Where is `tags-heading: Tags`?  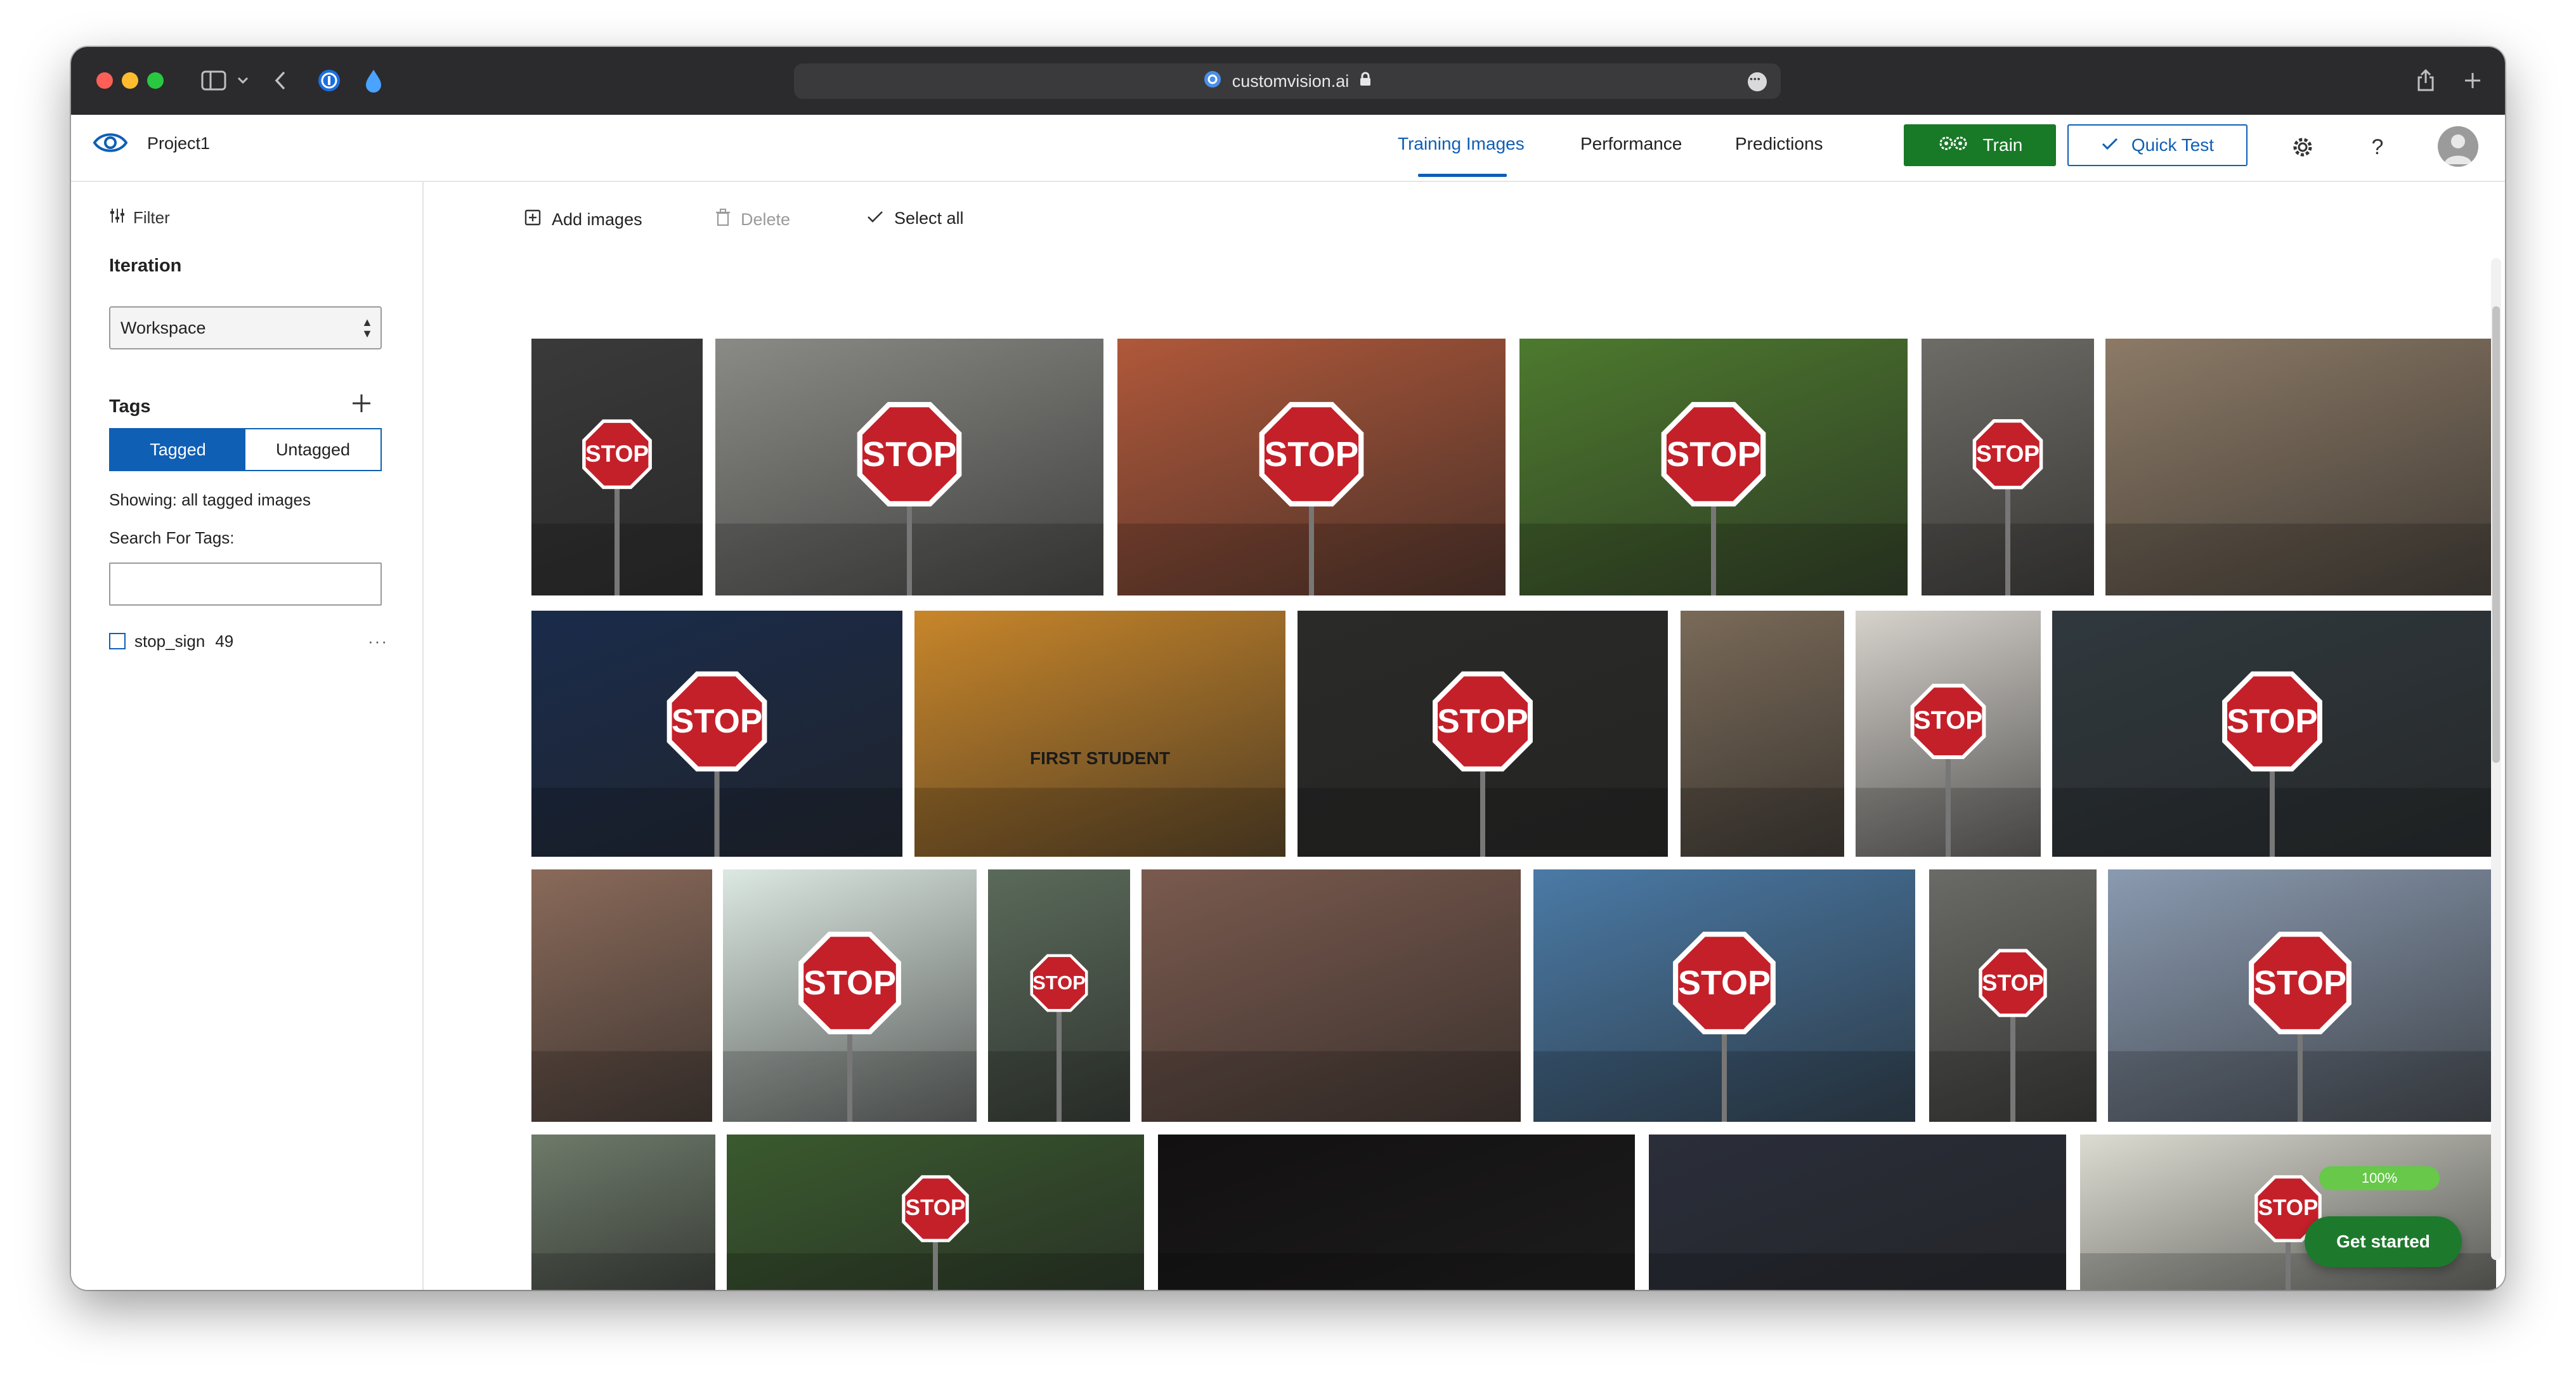 tags-heading: Tags is located at coordinates (130, 406).